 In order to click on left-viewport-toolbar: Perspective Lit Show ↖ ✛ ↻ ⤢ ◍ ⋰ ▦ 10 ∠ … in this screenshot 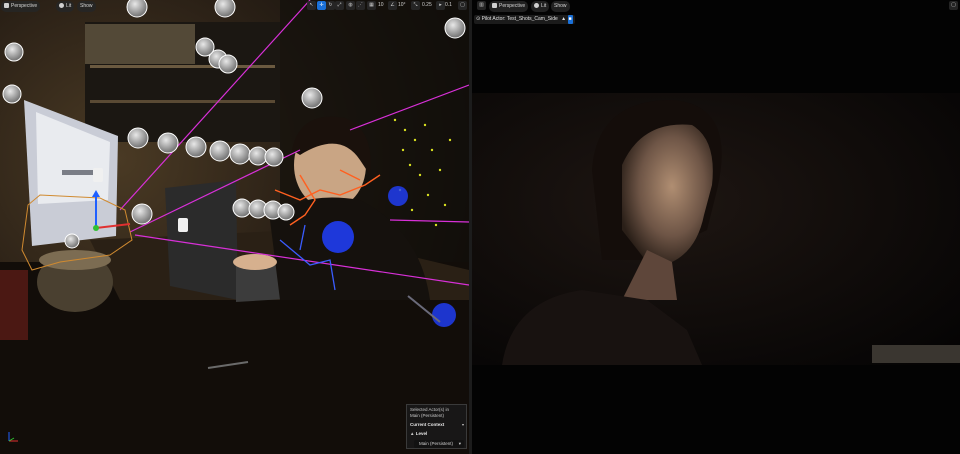, I will do `click(234, 6)`.